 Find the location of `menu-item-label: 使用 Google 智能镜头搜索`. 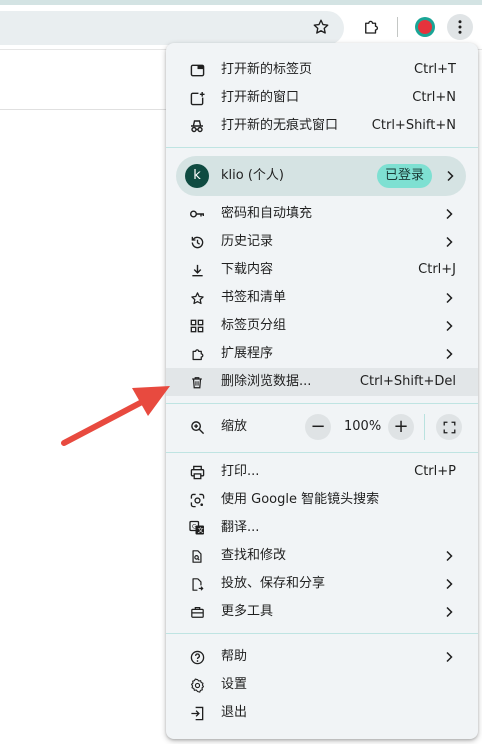

menu-item-label: 使用 Google 智能镜头搜索 is located at coordinates (300, 499).